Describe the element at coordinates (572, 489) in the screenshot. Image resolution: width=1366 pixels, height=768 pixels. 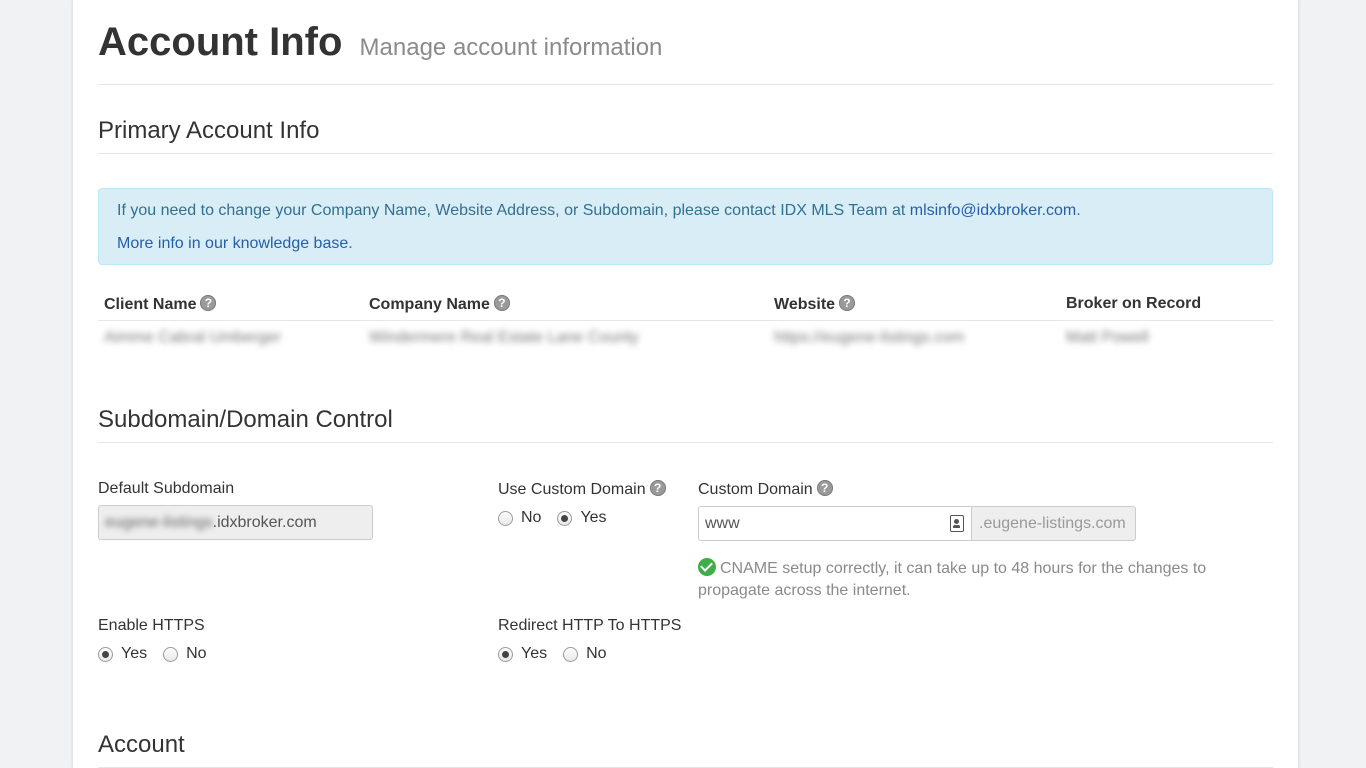
I see `use-custom-domain-text: Use Custom Domain` at that location.